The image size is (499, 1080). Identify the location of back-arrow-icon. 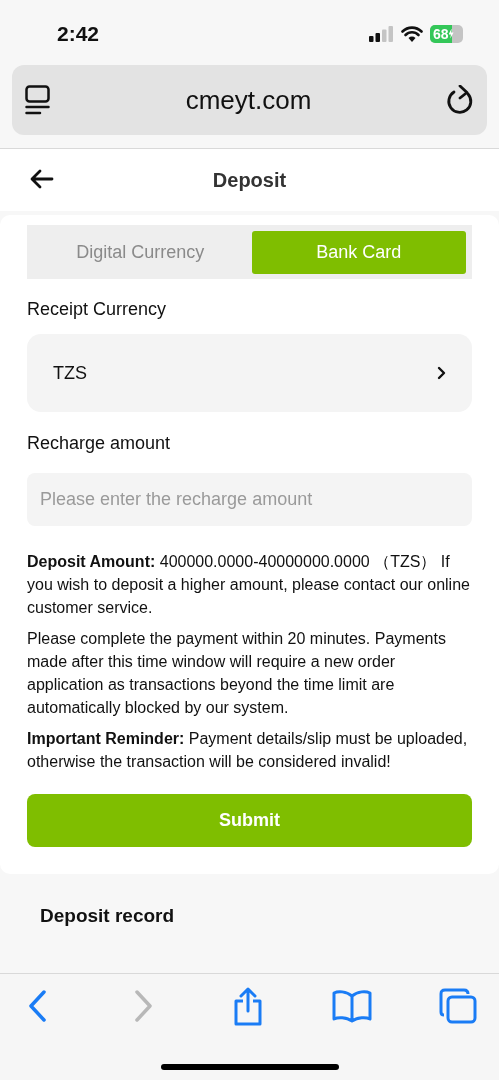
(42, 179).